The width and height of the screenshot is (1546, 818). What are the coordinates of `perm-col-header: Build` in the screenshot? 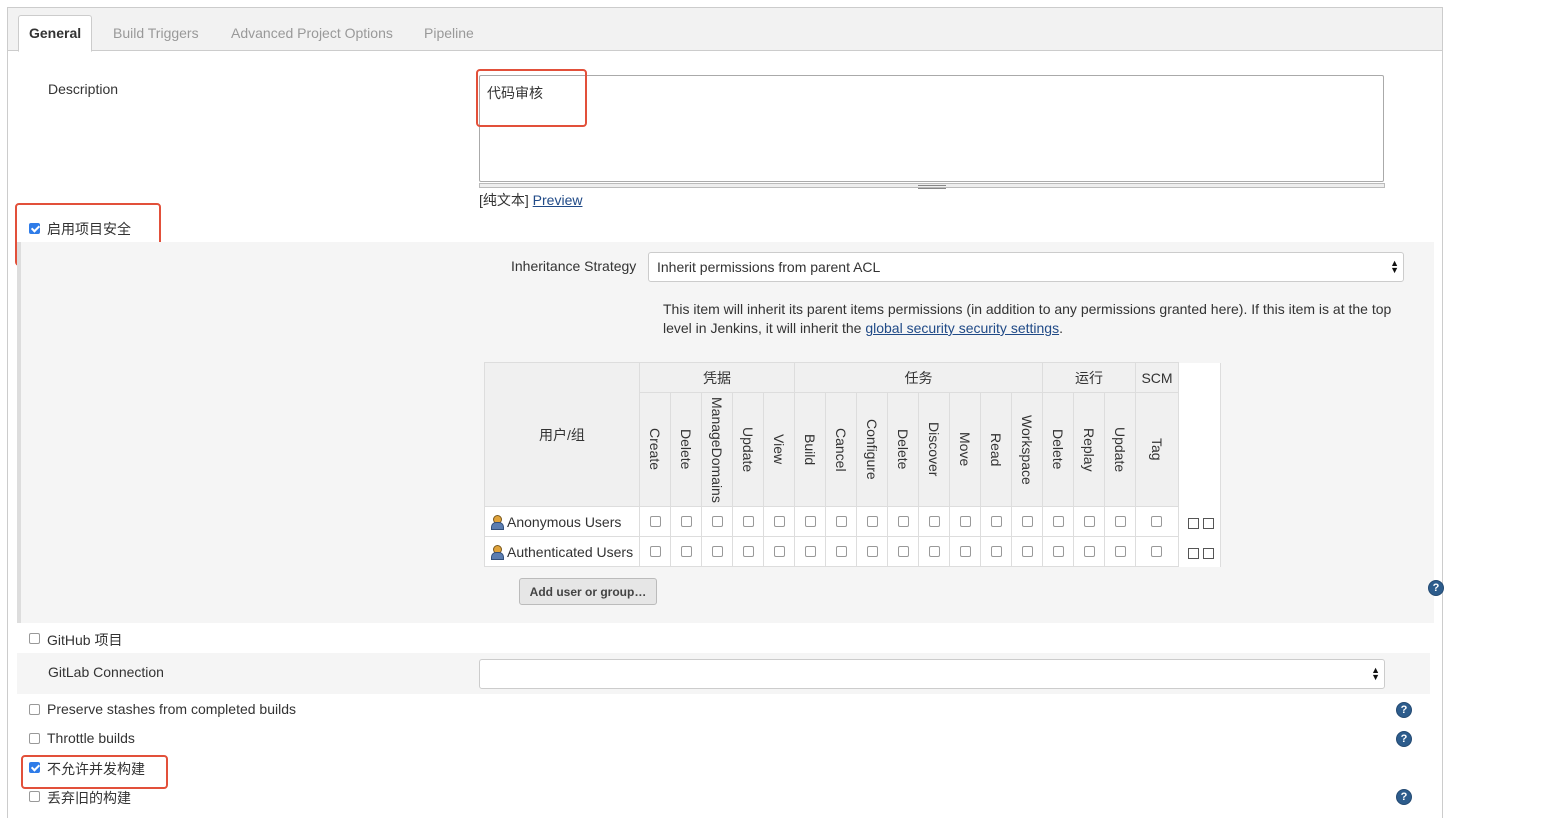 It's located at (810, 449).